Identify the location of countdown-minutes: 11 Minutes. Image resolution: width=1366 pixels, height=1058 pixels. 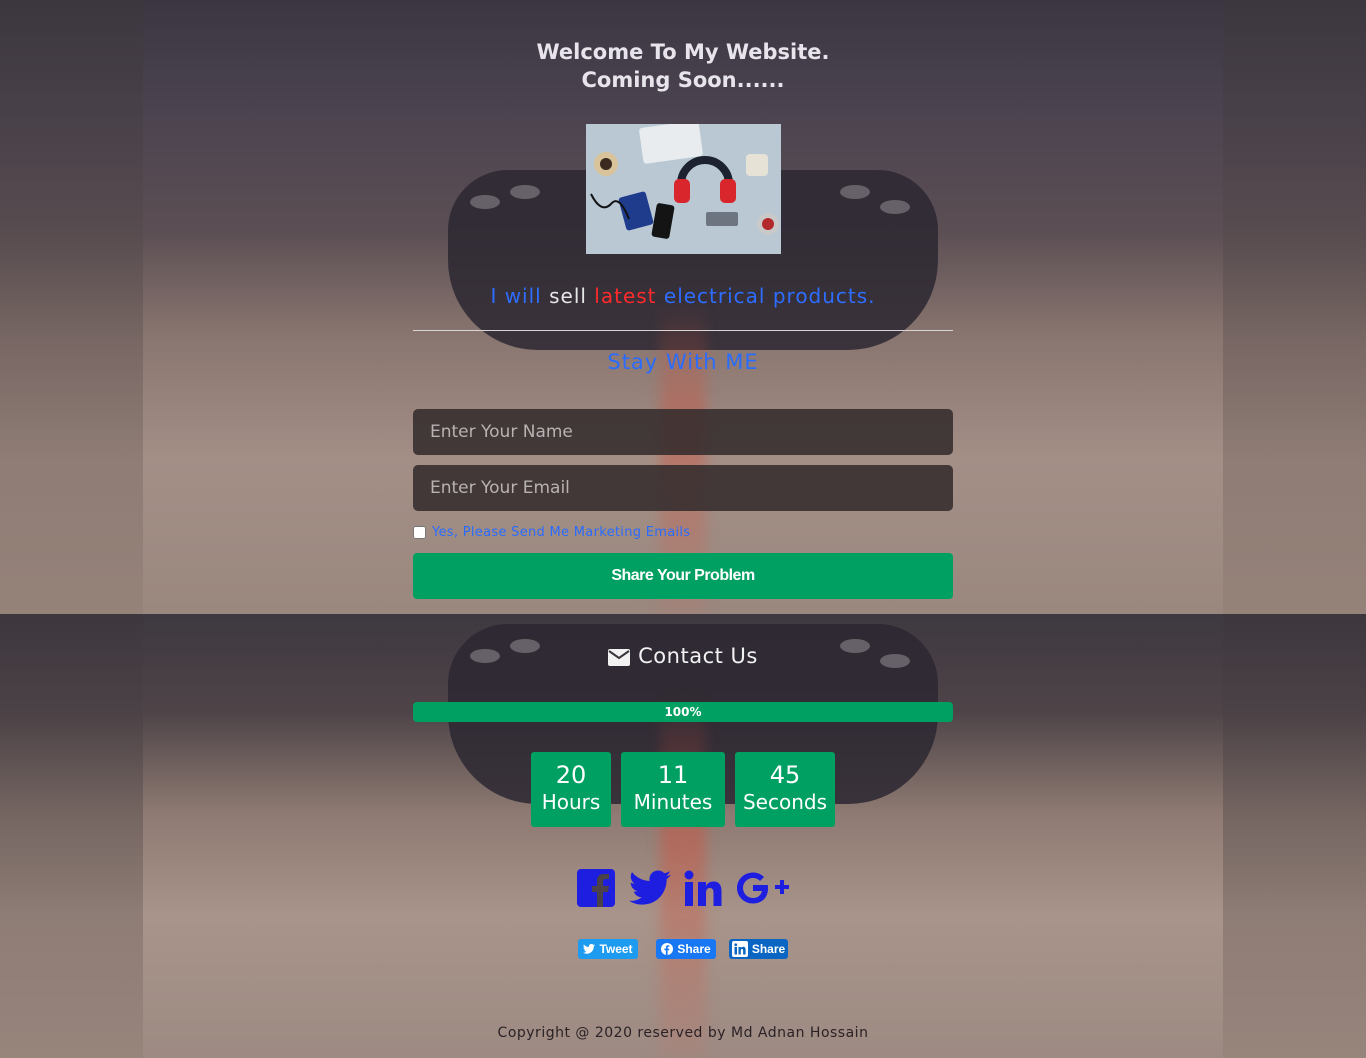
(673, 789).